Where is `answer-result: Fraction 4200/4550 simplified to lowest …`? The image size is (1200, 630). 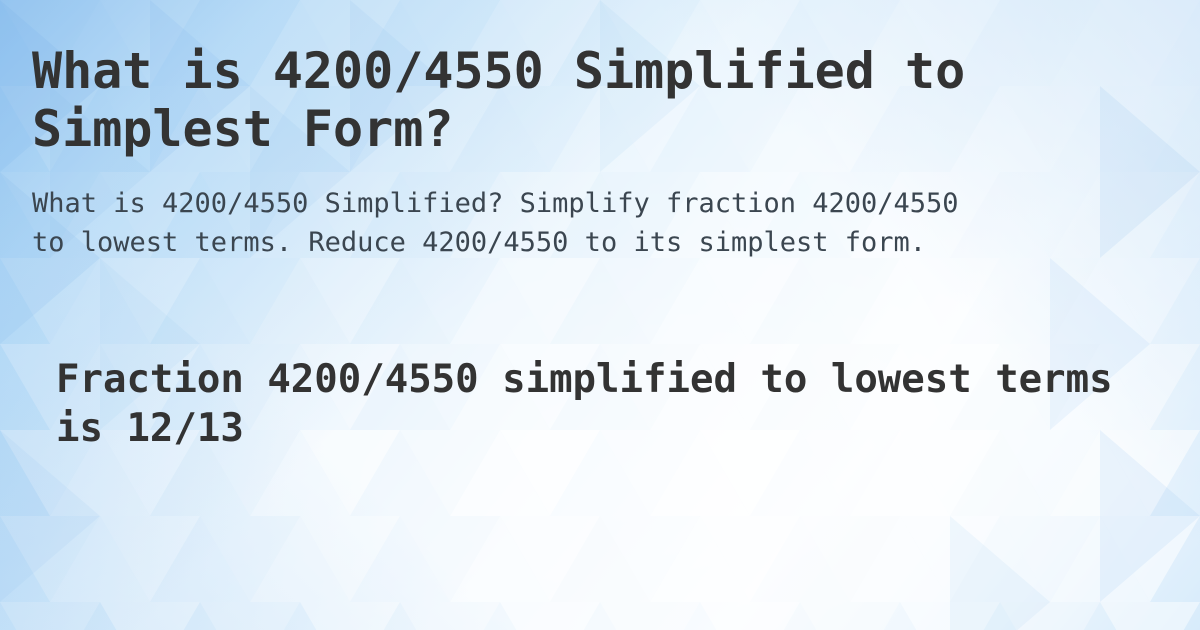 answer-result: Fraction 4200/4550 simplified to lowest … is located at coordinates (584, 404).